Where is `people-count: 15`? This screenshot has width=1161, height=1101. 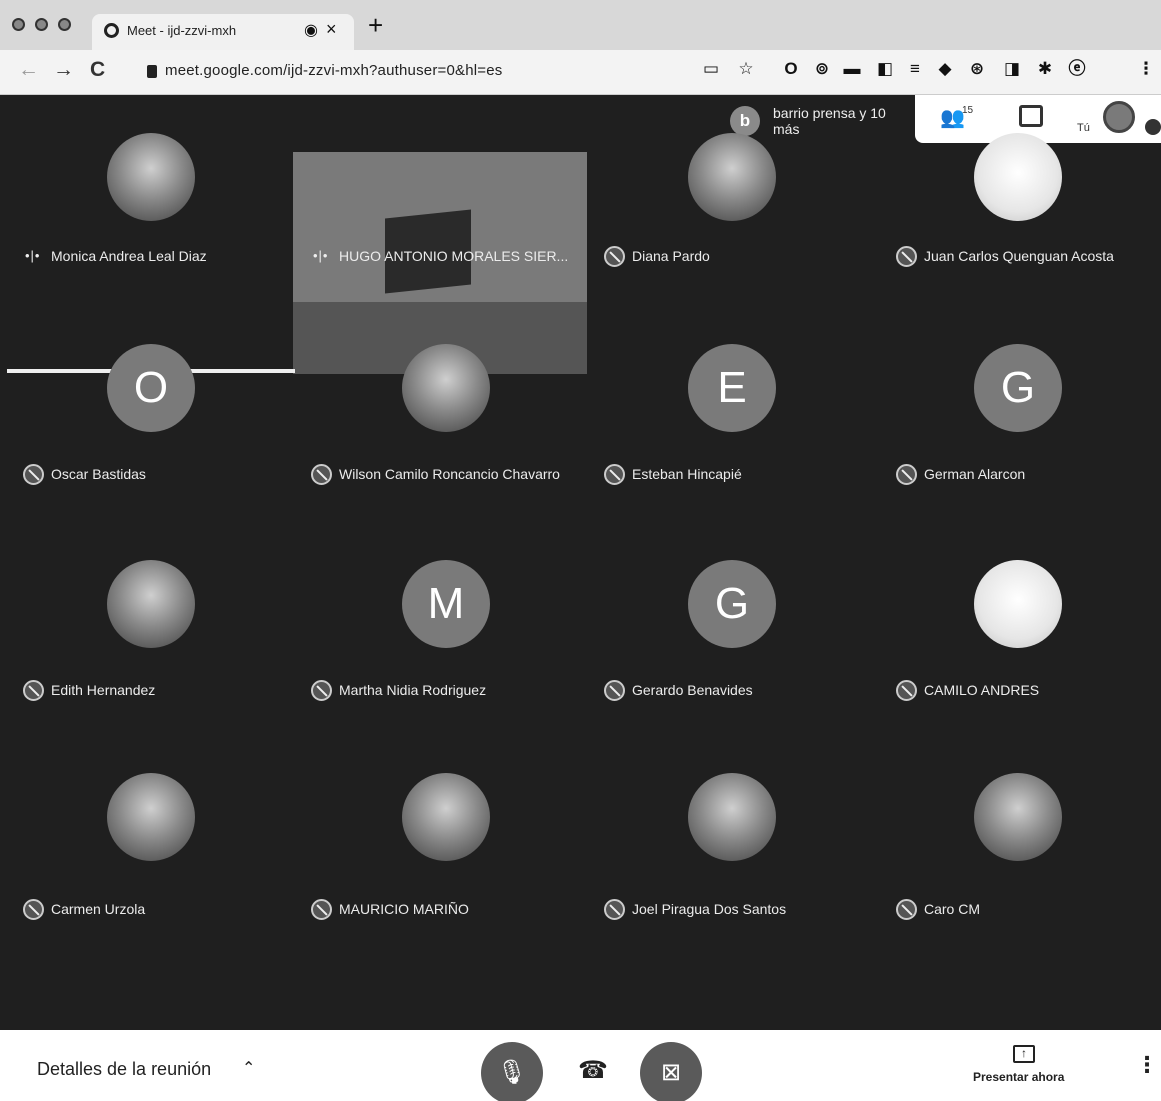 people-count: 15 is located at coordinates (968, 110).